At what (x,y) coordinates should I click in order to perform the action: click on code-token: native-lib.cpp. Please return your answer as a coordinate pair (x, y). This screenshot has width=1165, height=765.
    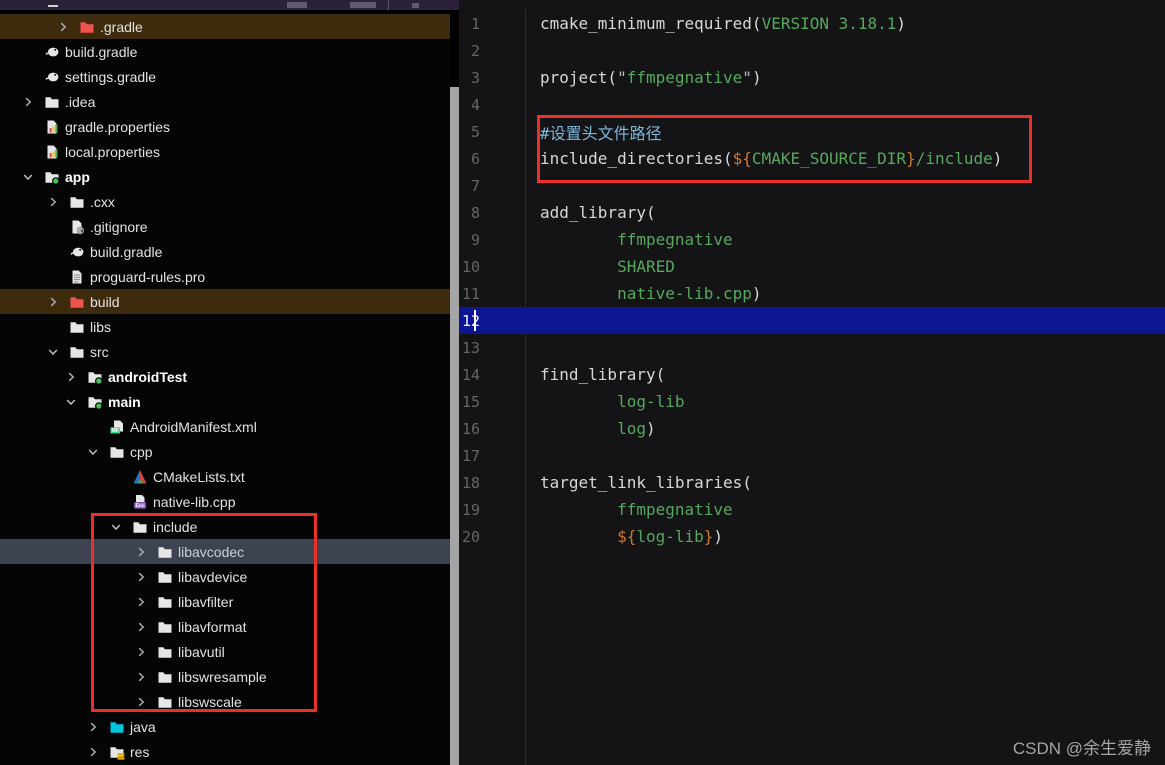
    Looking at the image, I should click on (684, 293).